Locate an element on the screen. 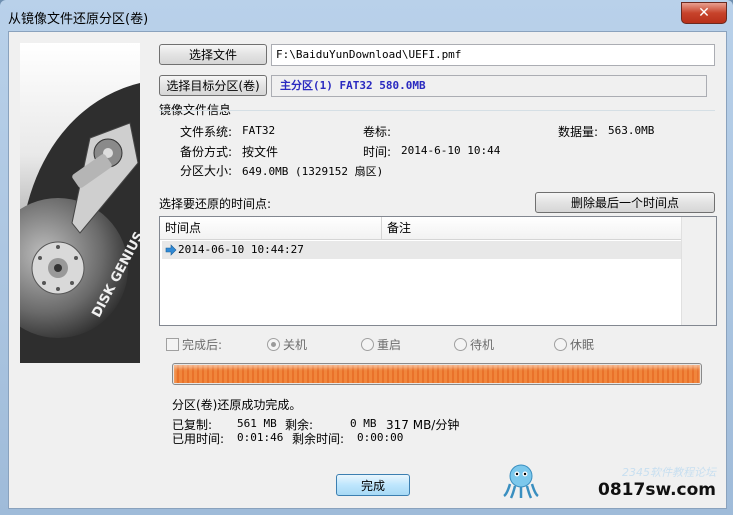 This screenshot has height=515, width=733. title-bar: 从镜像文件还原分区(卷) ✕ is located at coordinates (366, 16).